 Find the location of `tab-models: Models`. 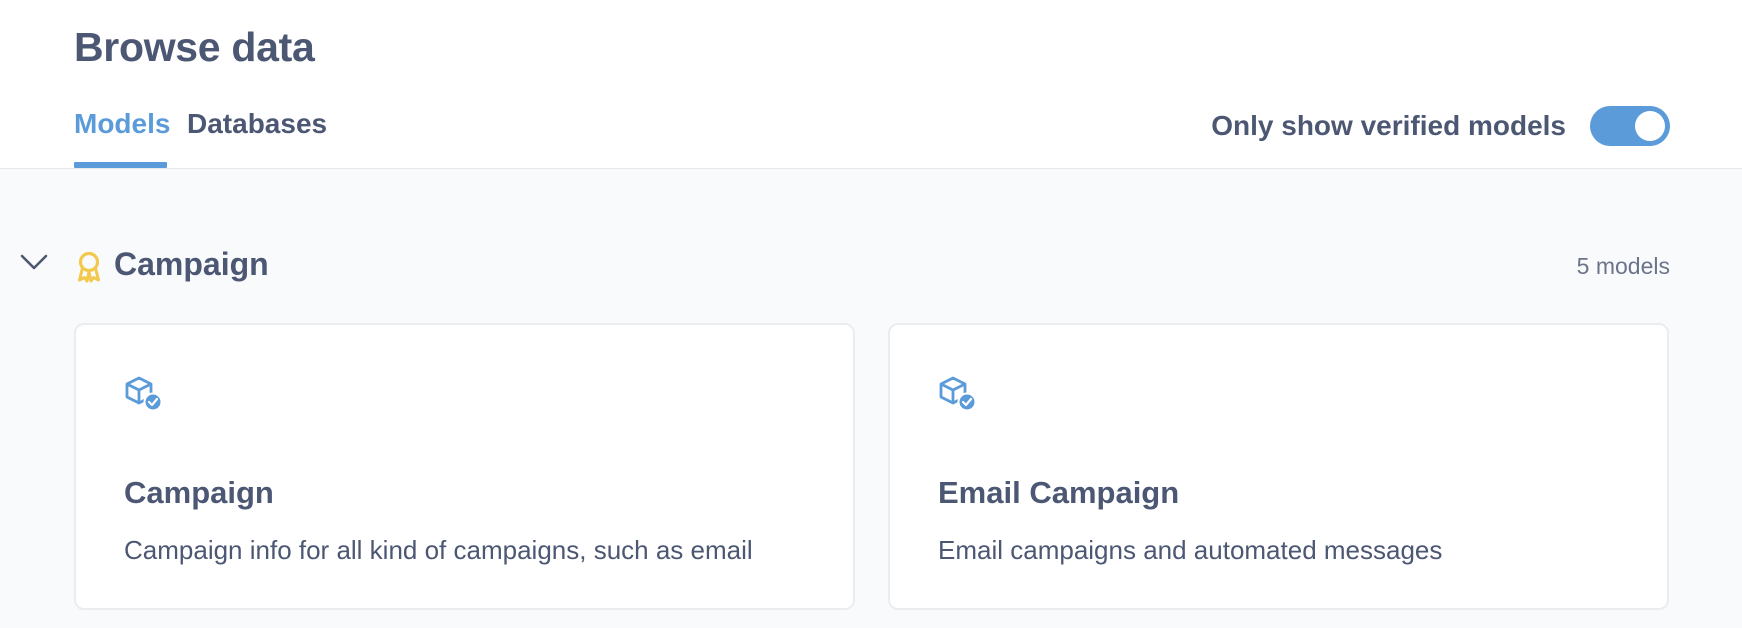

tab-models: Models is located at coordinates (122, 124).